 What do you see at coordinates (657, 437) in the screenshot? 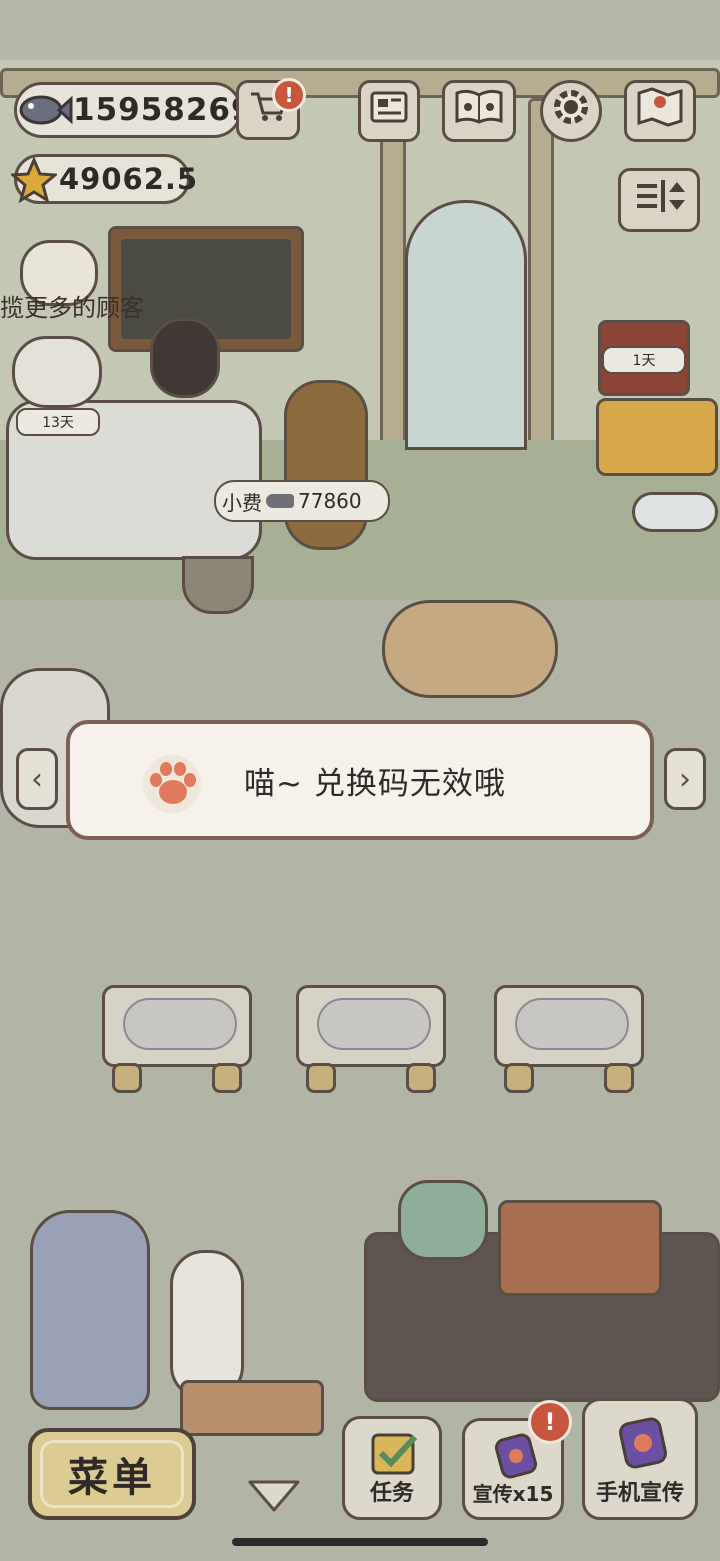
I see `tea-bag-display` at bounding box center [657, 437].